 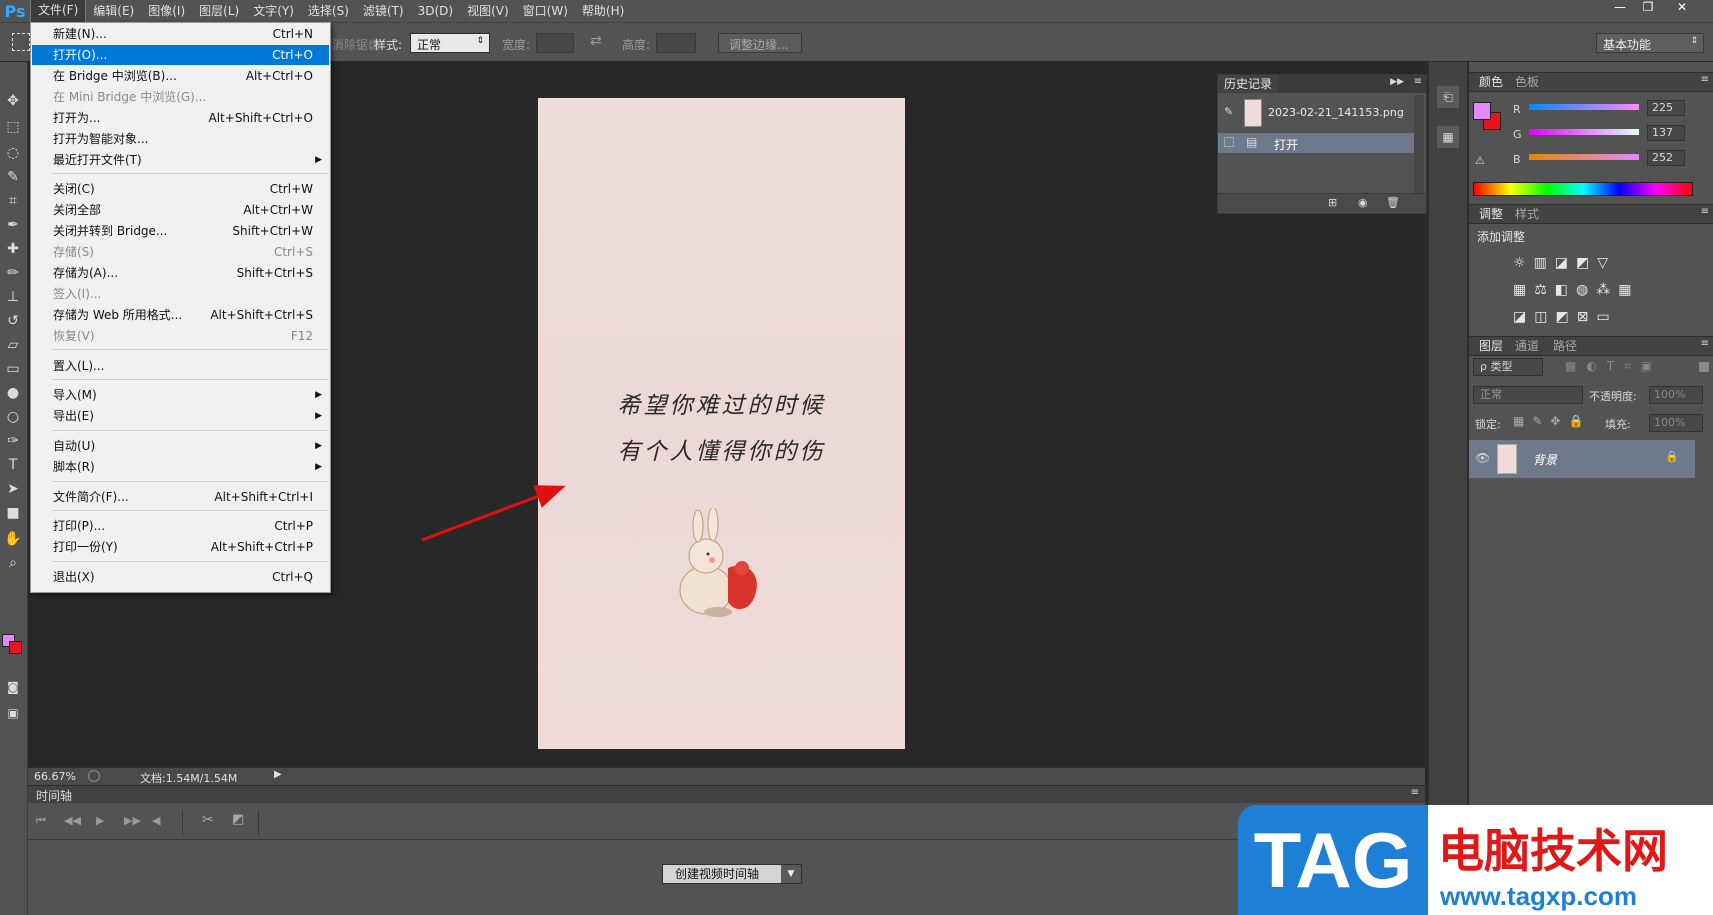 What do you see at coordinates (180, 55) in the screenshot?
I see `menu-item-open: 打开(O)... Ctrl+O` at bounding box center [180, 55].